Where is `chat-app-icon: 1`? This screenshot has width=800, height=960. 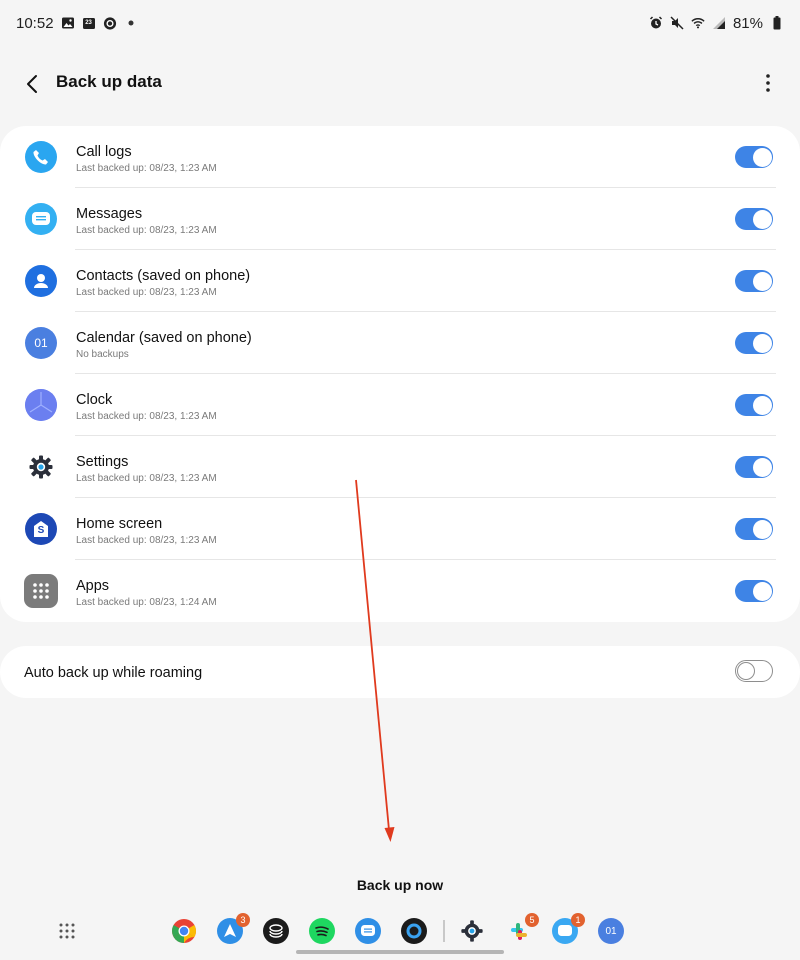 chat-app-icon: 1 is located at coordinates (568, 928).